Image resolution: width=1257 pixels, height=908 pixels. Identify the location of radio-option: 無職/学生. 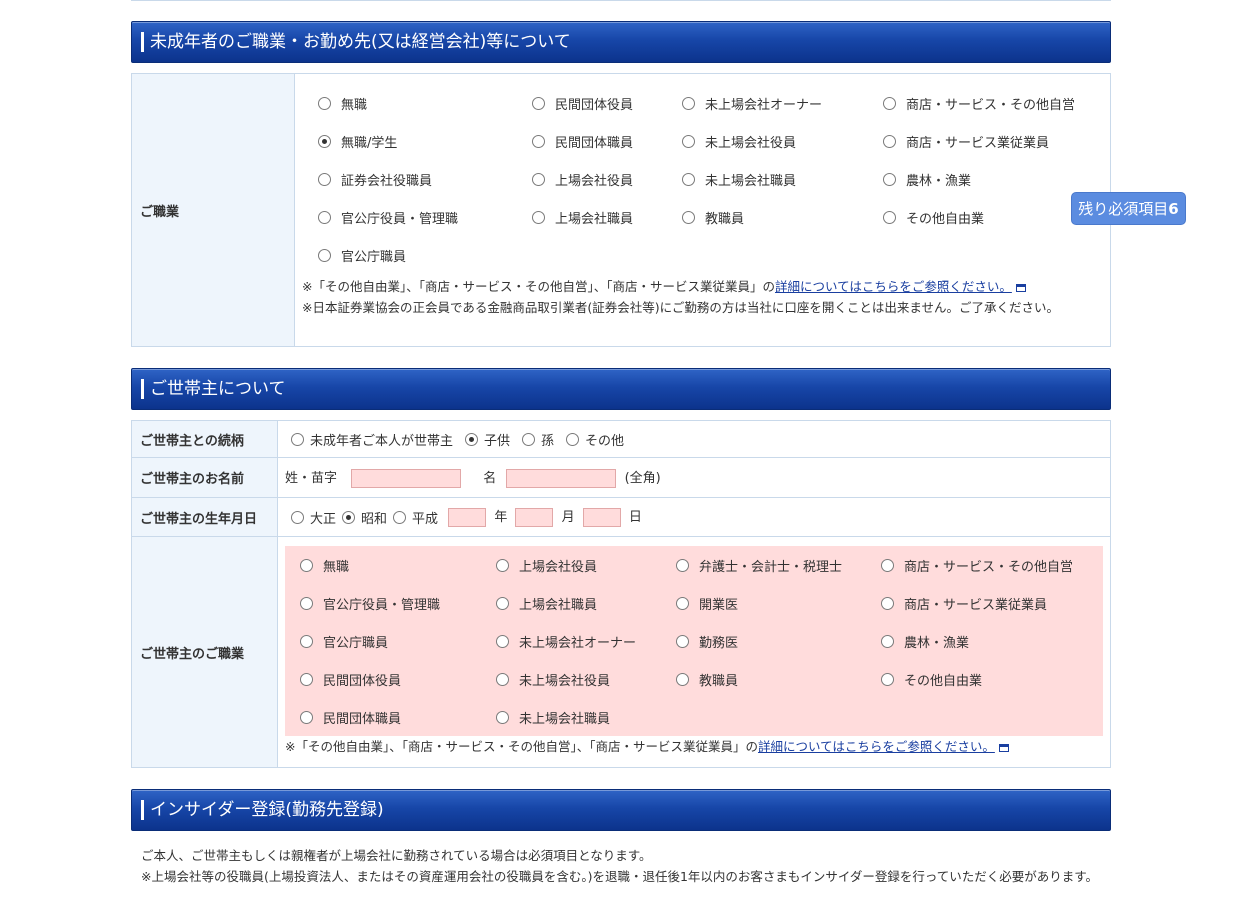
(425, 141).